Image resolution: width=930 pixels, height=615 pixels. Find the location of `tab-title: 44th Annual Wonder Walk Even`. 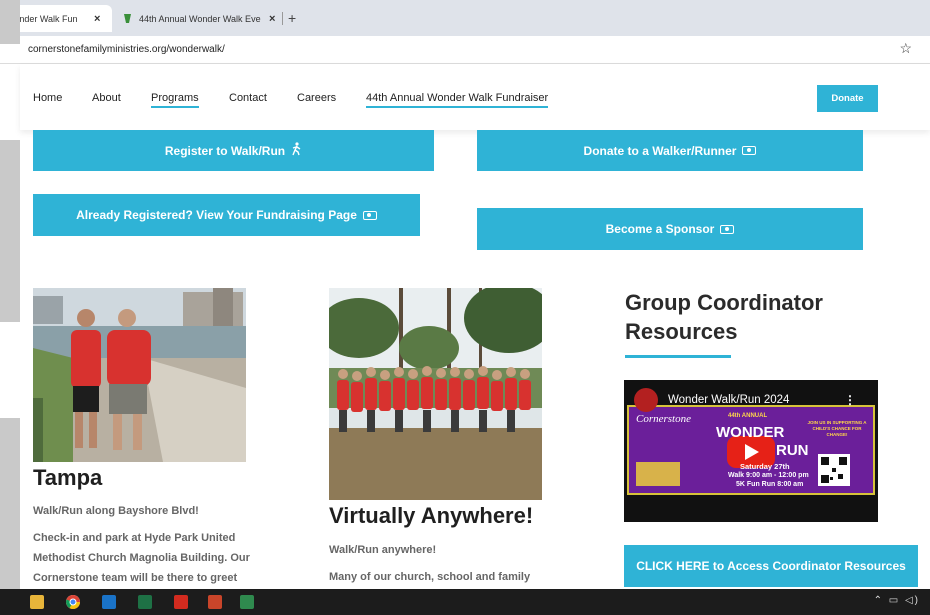

tab-title: 44th Annual Wonder Walk Even is located at coordinates (200, 18).